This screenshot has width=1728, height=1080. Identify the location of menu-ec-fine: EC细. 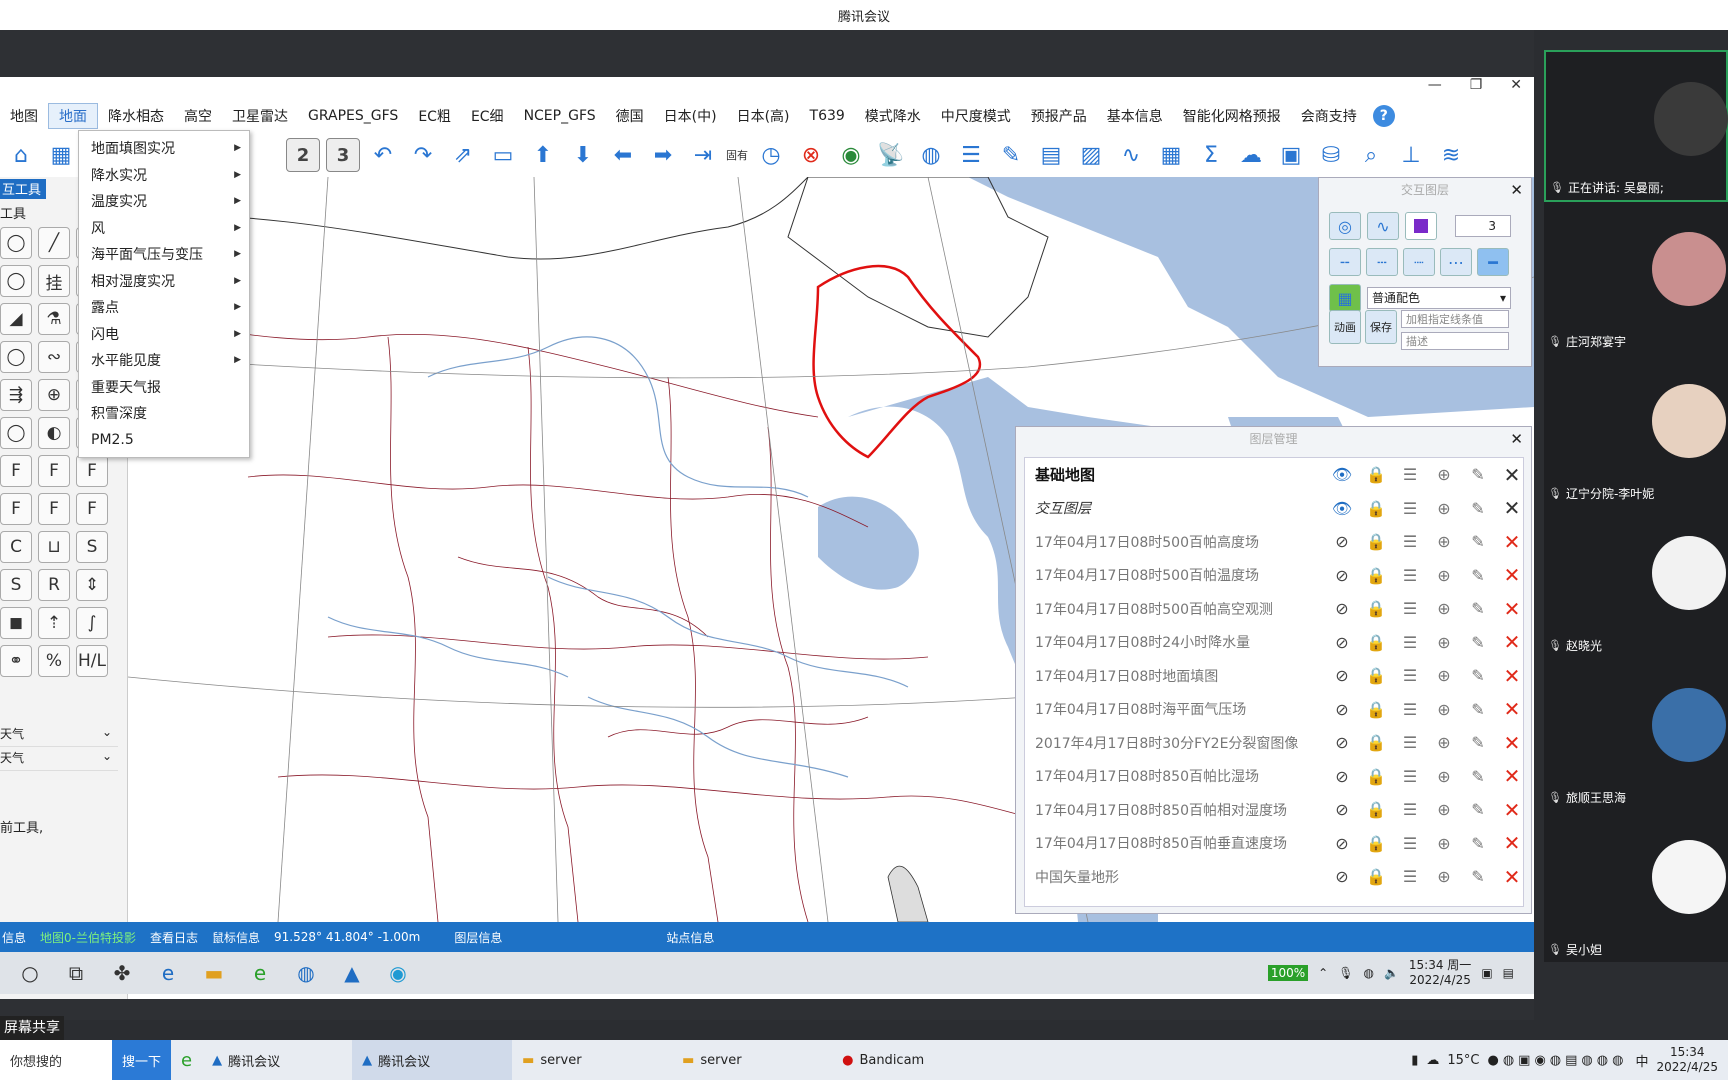
(487, 116).